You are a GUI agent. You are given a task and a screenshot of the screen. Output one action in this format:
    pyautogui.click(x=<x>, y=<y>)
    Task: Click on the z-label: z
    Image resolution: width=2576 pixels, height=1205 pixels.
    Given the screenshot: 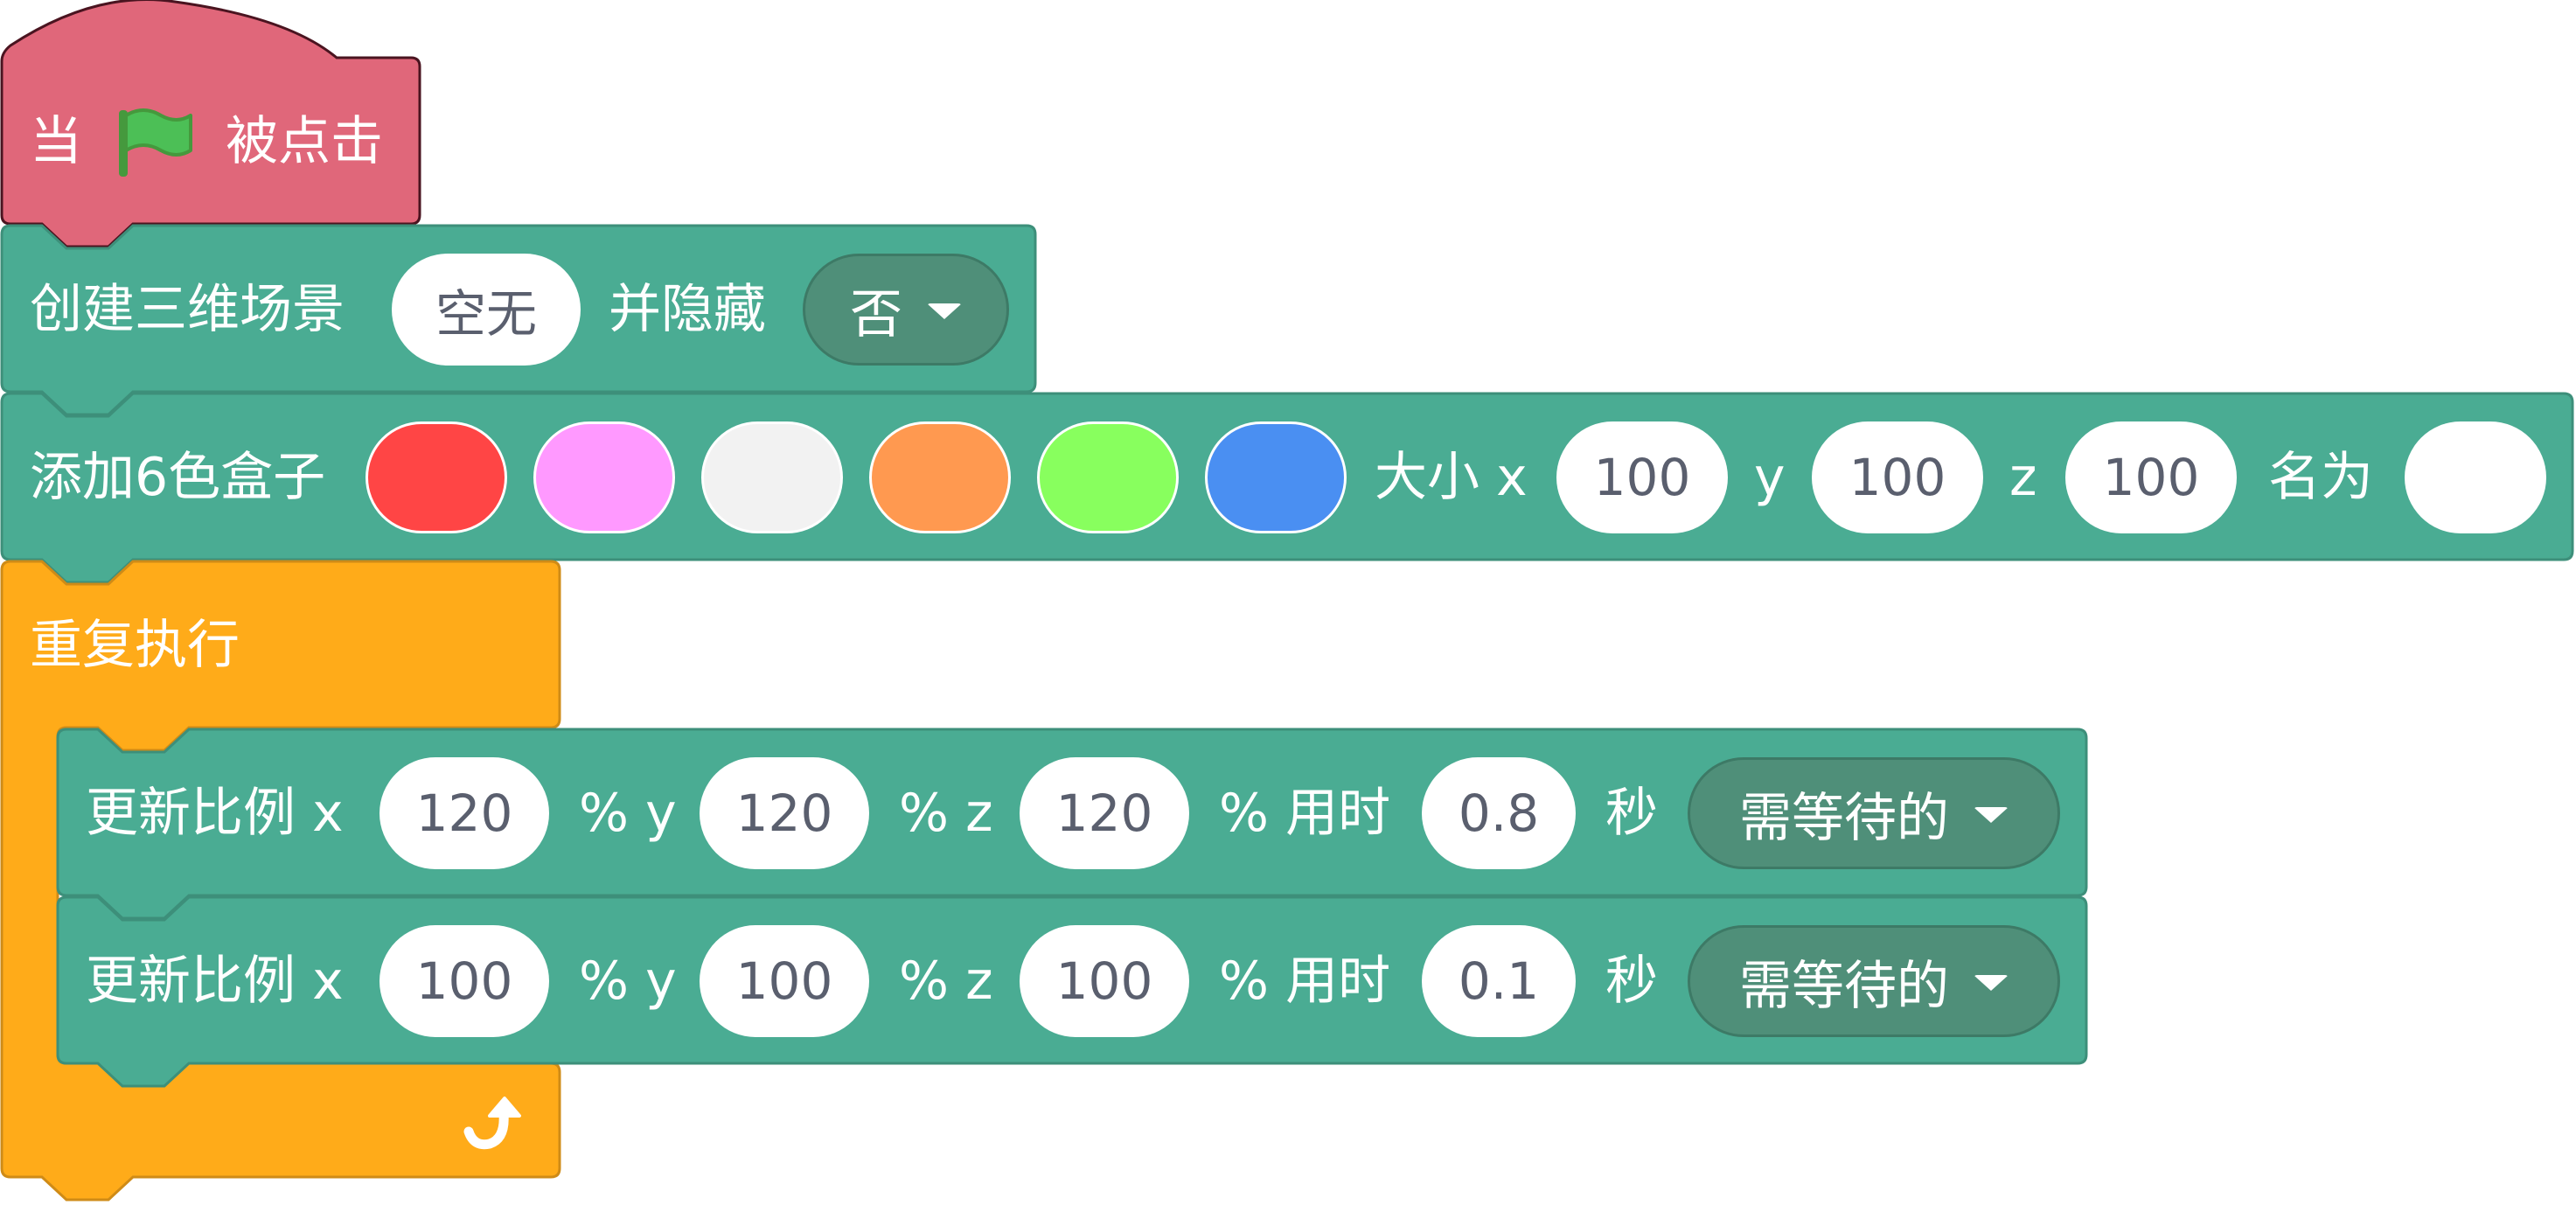 What is the action you would take?
    pyautogui.click(x=2023, y=477)
    